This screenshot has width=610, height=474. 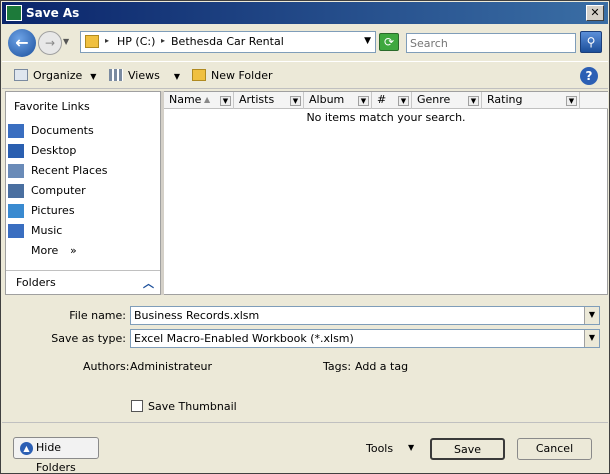 I want to click on folder-icon, so click(x=92, y=41).